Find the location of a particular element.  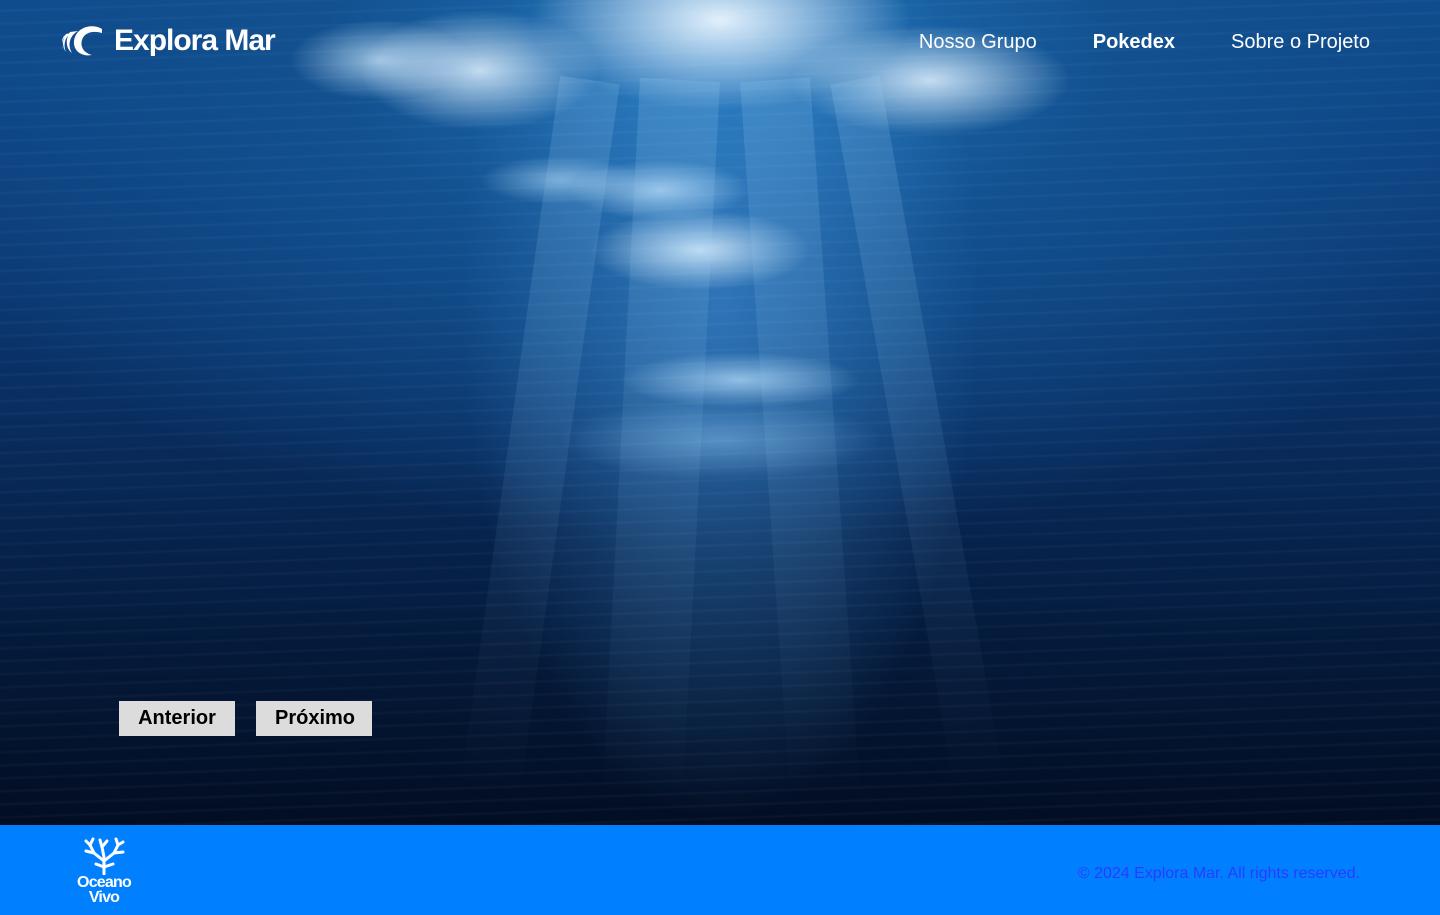

wave-icon is located at coordinates (82, 41).